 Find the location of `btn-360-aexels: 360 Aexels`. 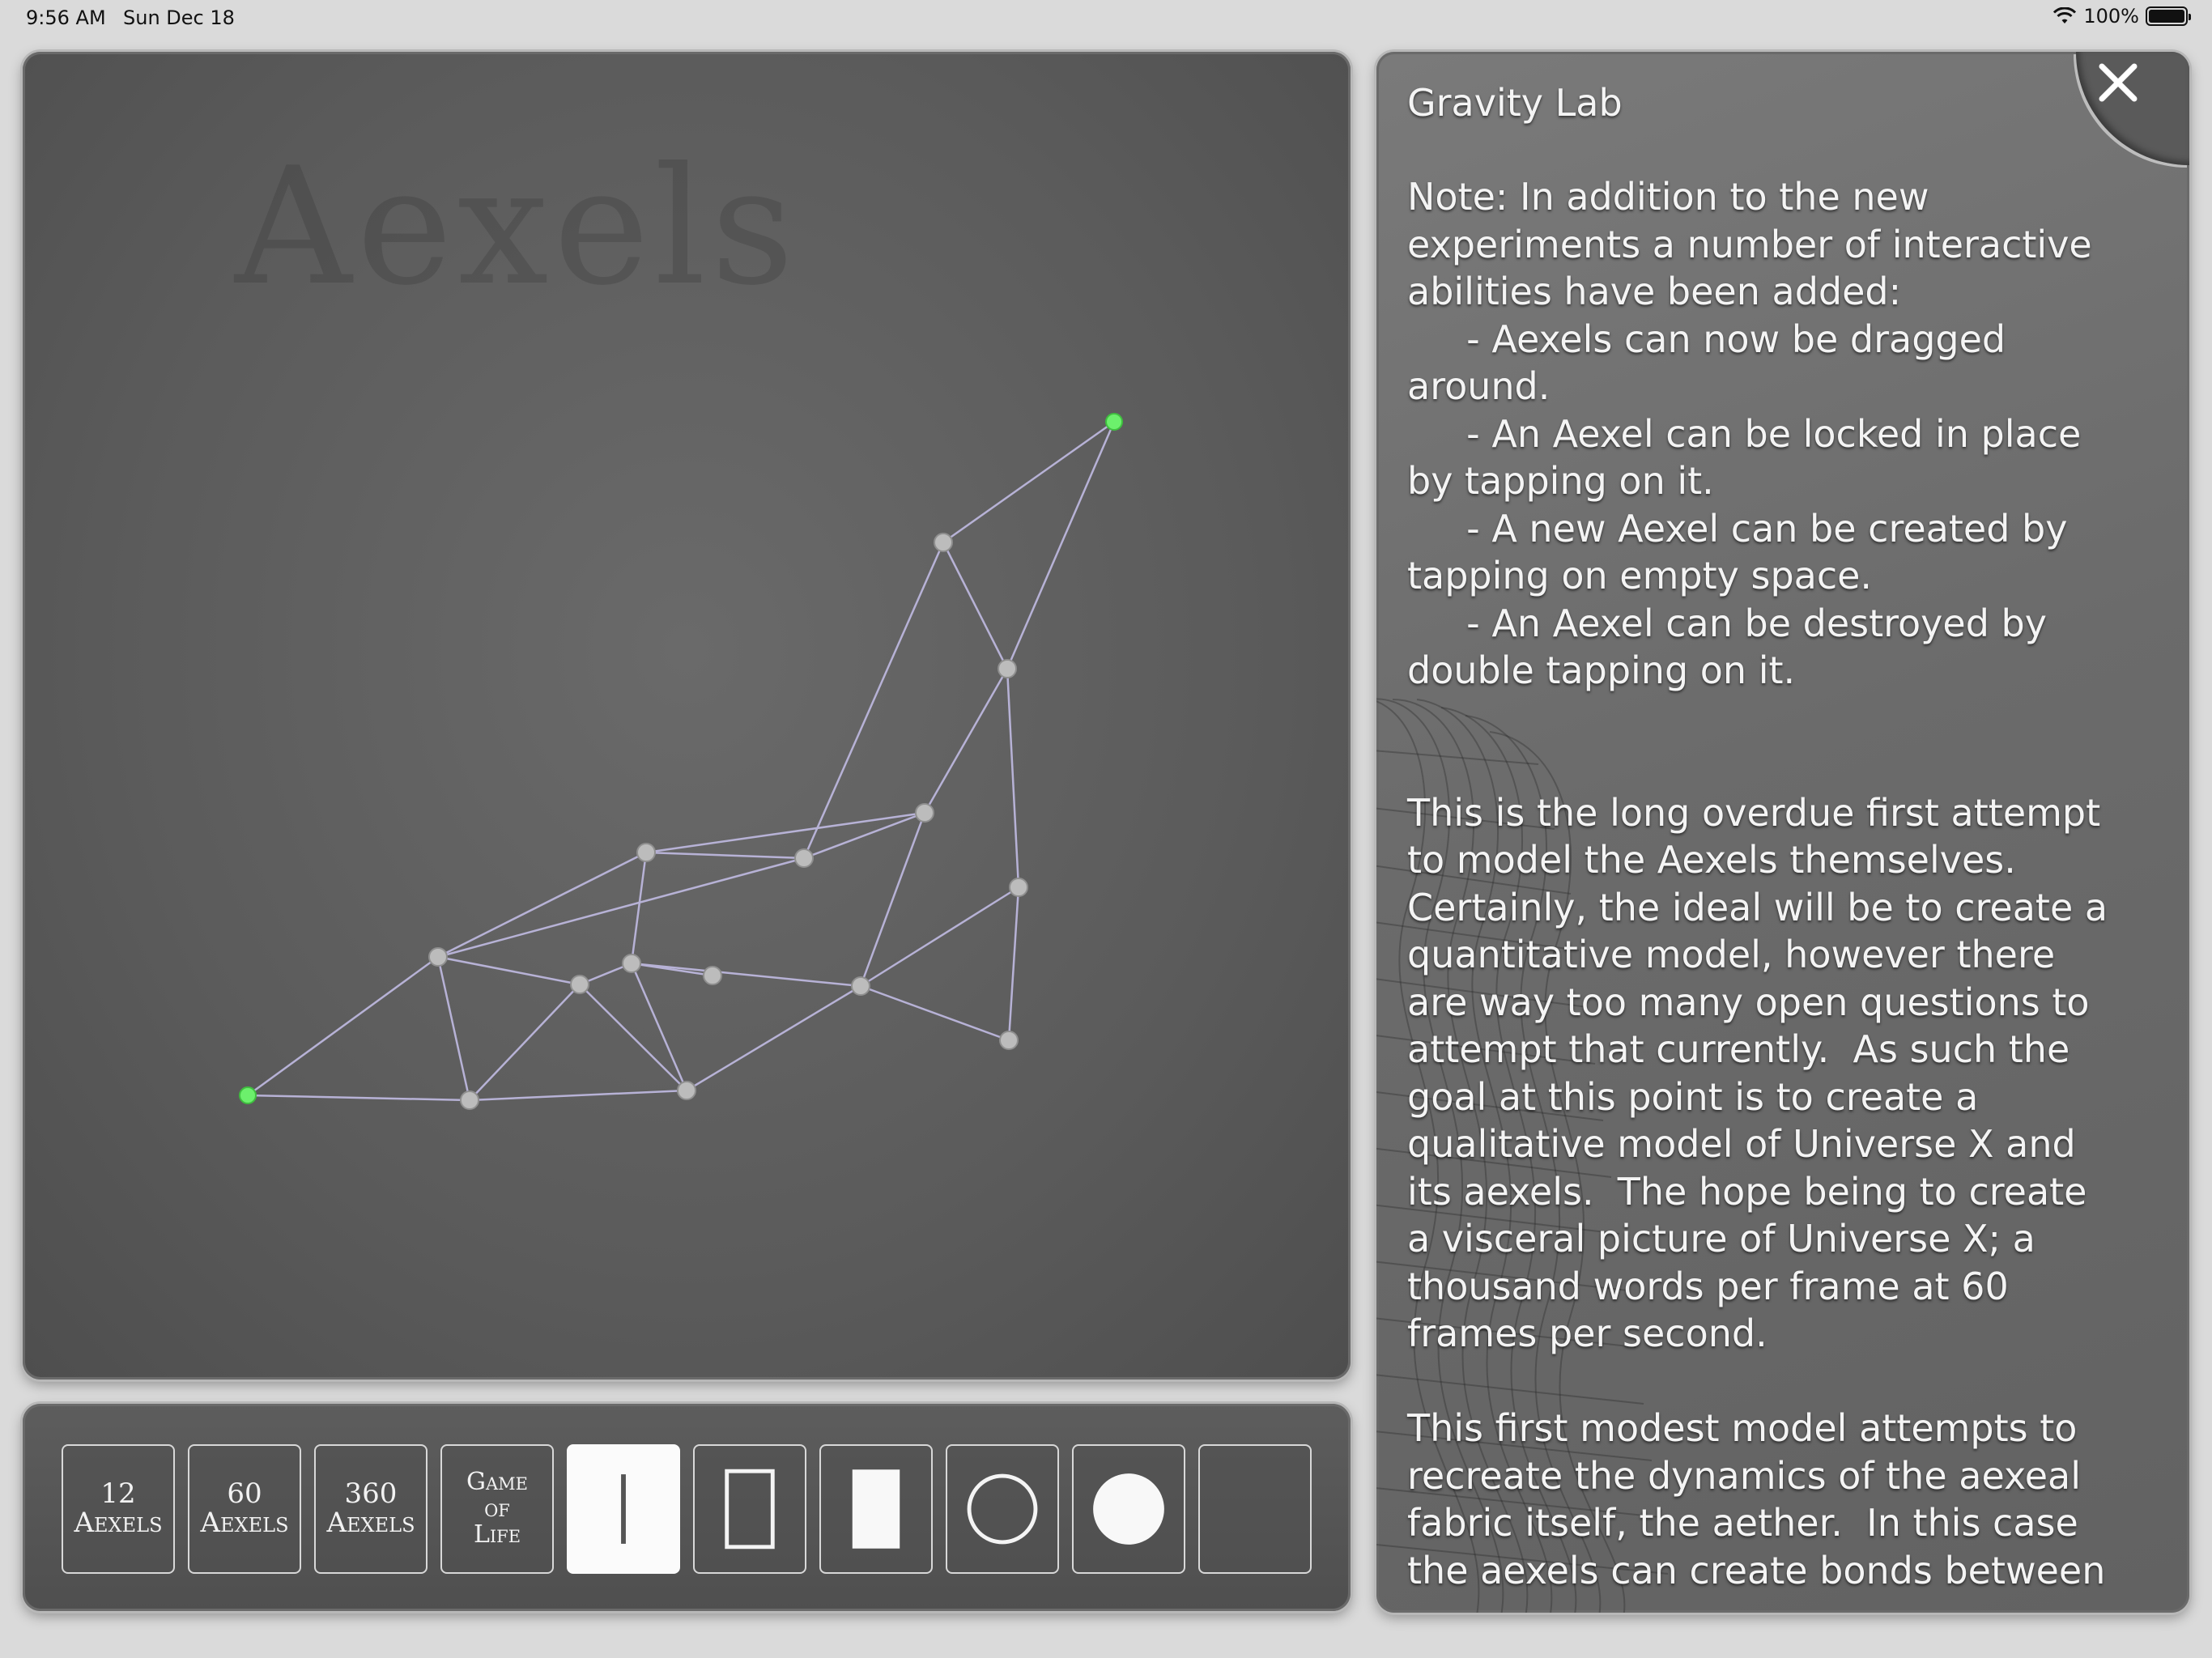

btn-360-aexels: 360 Aexels is located at coordinates (371, 1509).